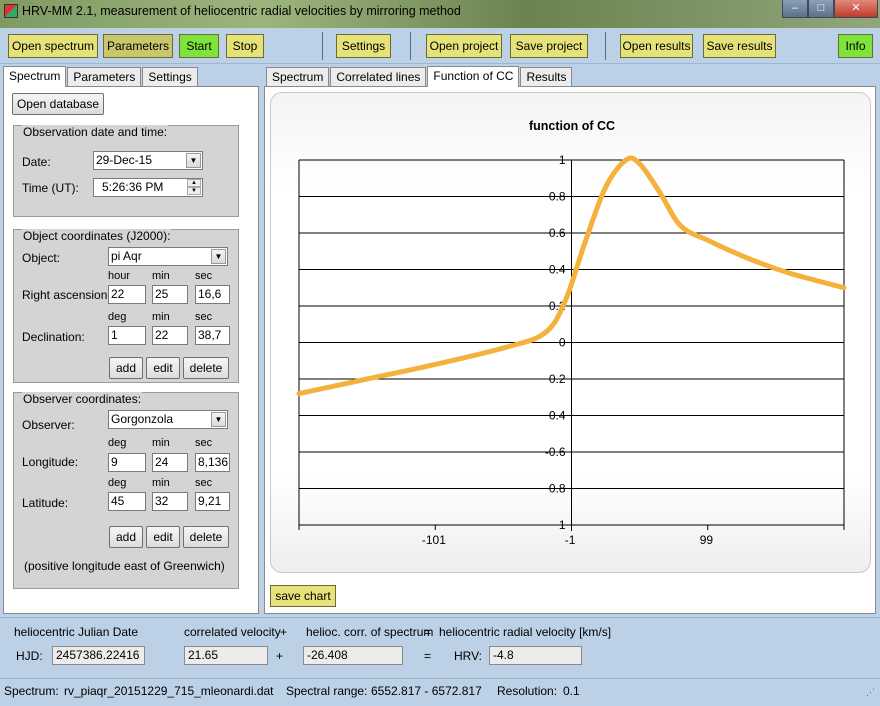 Image resolution: width=880 pixels, height=706 pixels. Describe the element at coordinates (204, 483) in the screenshot. I see `lat-sec-label: sec` at that location.